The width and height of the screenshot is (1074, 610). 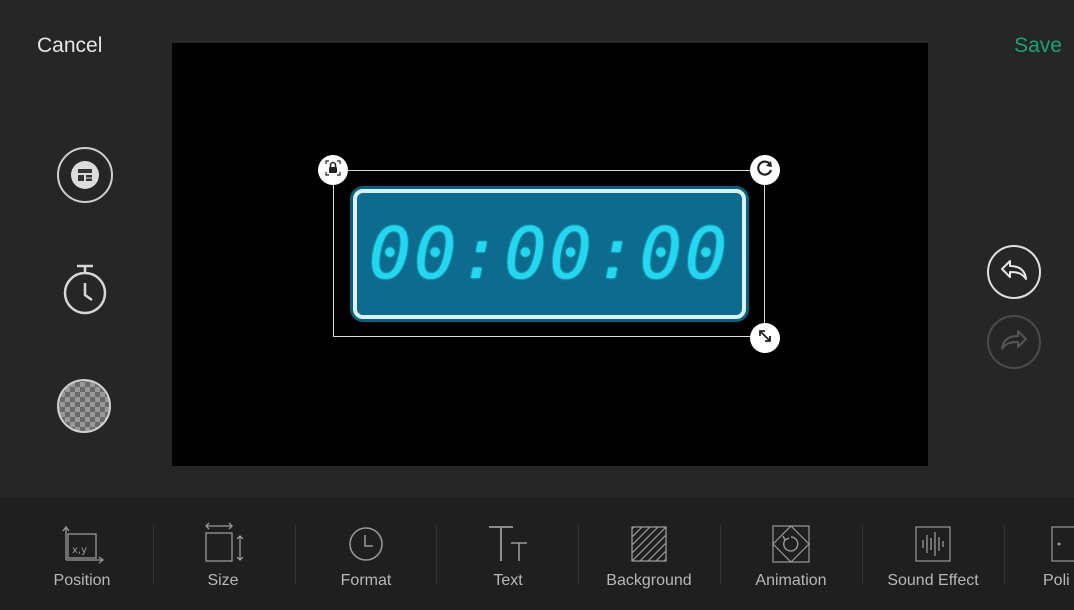 I want to click on tool-size: Size, so click(x=223, y=553).